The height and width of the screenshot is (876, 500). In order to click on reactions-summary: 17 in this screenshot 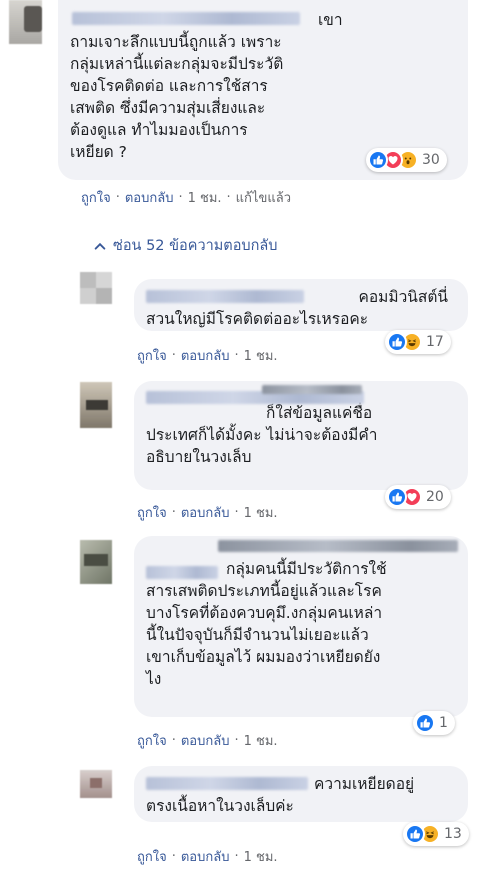, I will do `click(418, 342)`.